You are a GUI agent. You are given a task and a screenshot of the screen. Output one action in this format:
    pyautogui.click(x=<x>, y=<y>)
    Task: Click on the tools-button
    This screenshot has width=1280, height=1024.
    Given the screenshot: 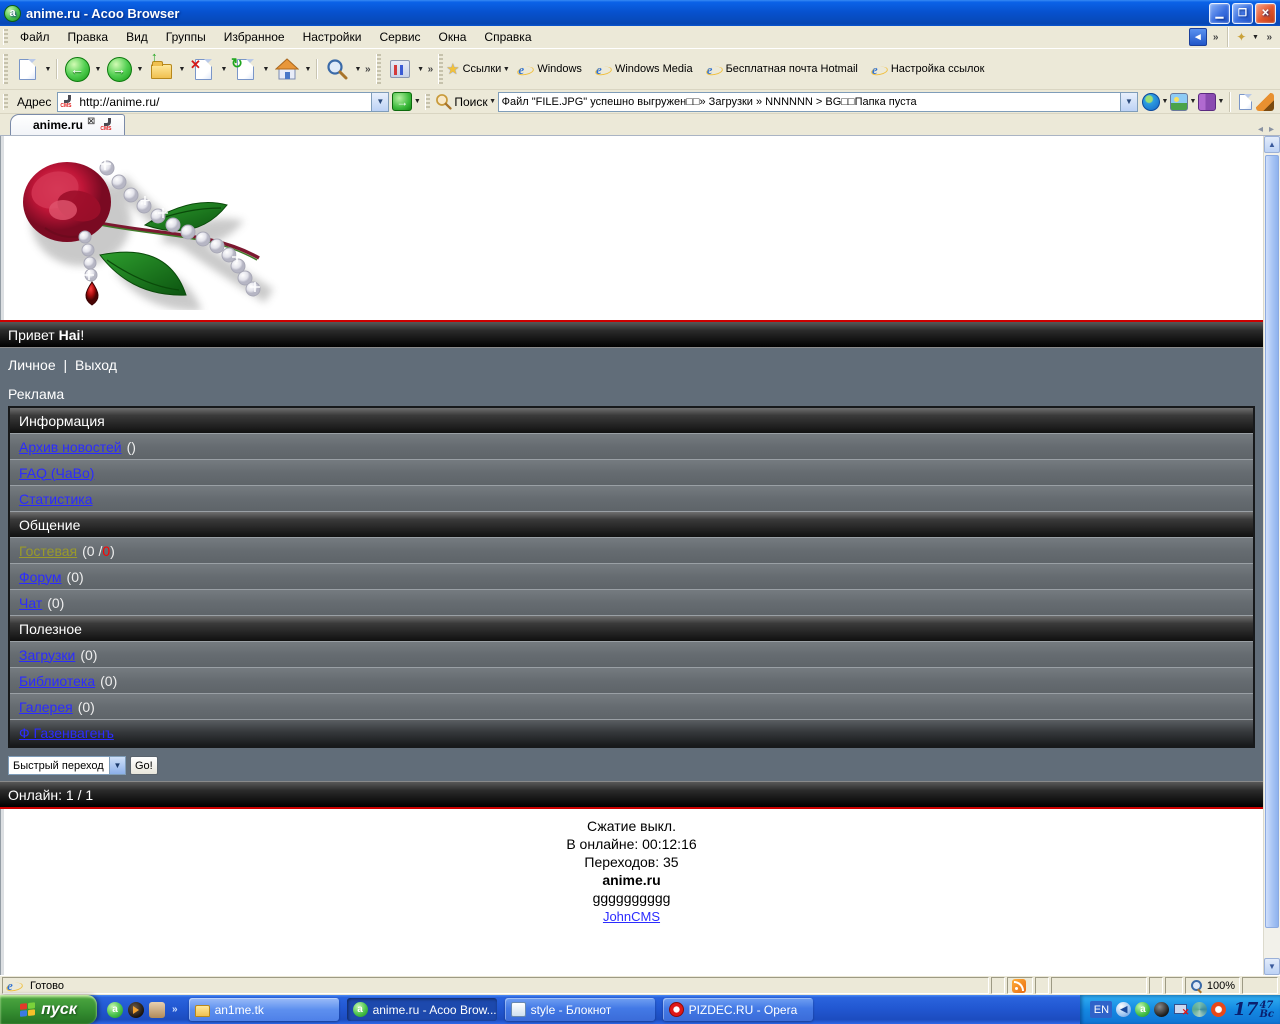 What is the action you would take?
    pyautogui.click(x=400, y=69)
    